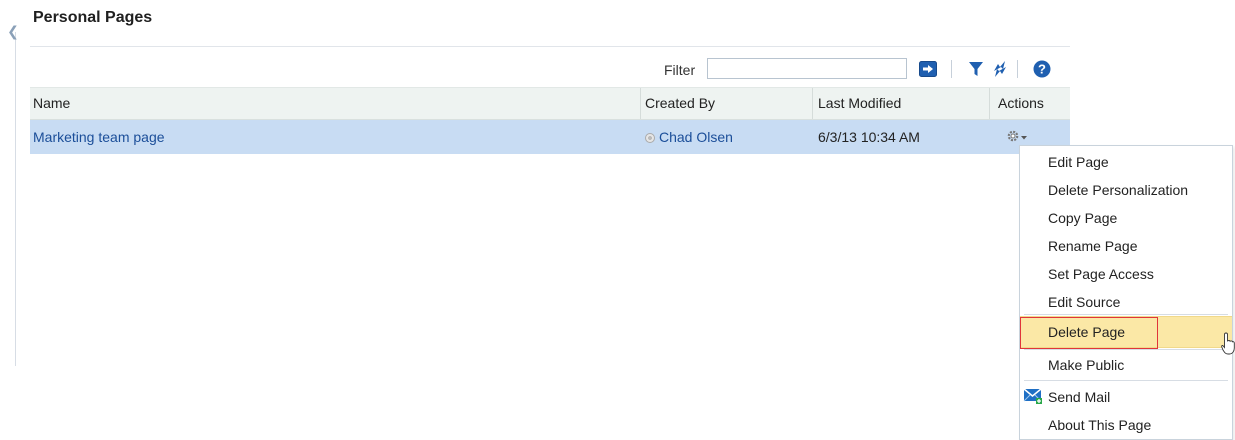 Image resolution: width=1235 pixels, height=440 pixels. Describe the element at coordinates (650, 138) in the screenshot. I see `presence-status-icon` at that location.